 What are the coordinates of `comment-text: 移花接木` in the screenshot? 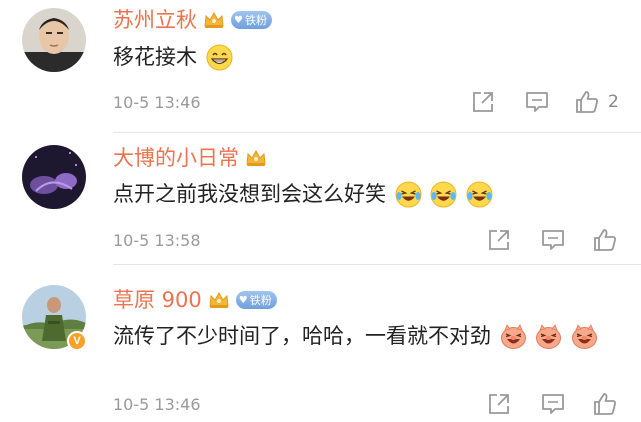 It's located at (155, 57).